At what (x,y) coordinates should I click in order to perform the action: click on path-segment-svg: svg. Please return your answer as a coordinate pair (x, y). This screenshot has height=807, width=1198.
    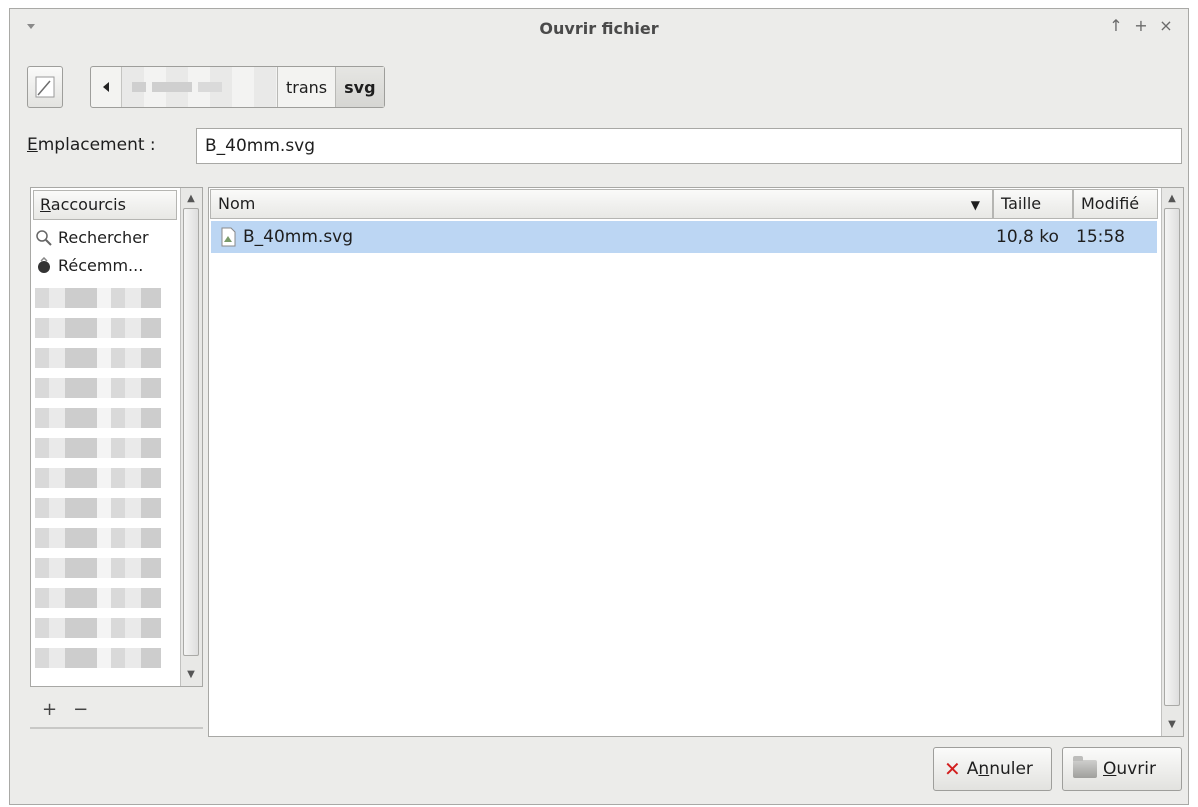
    Looking at the image, I should click on (359, 87).